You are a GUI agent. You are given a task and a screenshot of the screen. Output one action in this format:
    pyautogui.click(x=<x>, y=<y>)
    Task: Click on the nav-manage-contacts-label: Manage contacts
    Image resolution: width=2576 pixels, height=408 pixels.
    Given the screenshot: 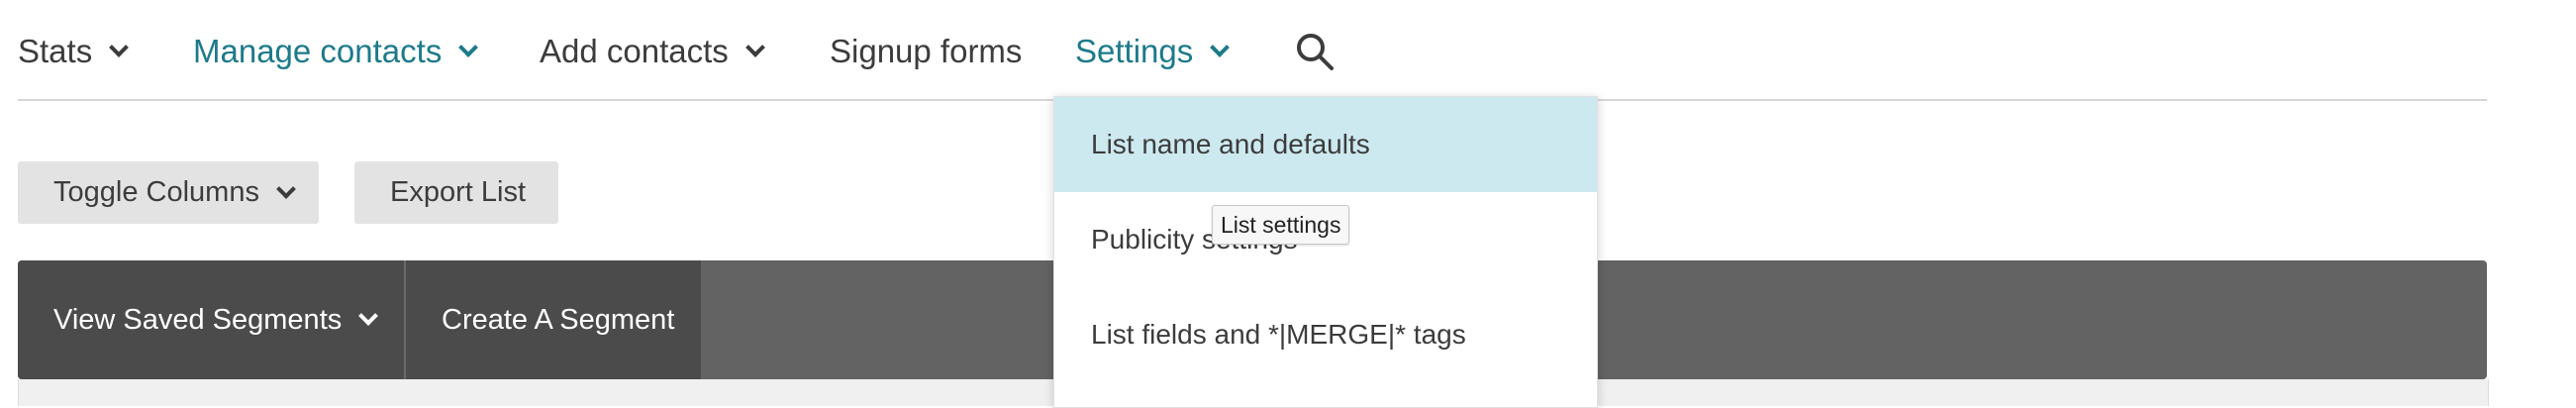 What is the action you would take?
    pyautogui.click(x=318, y=51)
    